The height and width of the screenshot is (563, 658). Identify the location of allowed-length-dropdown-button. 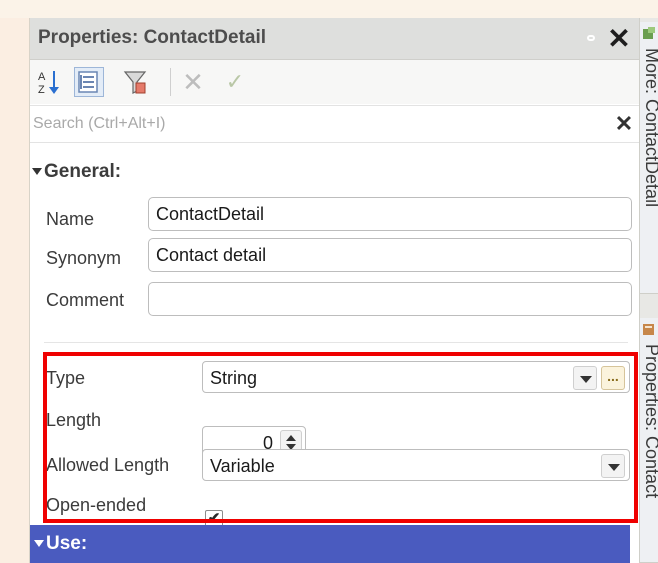
(613, 466).